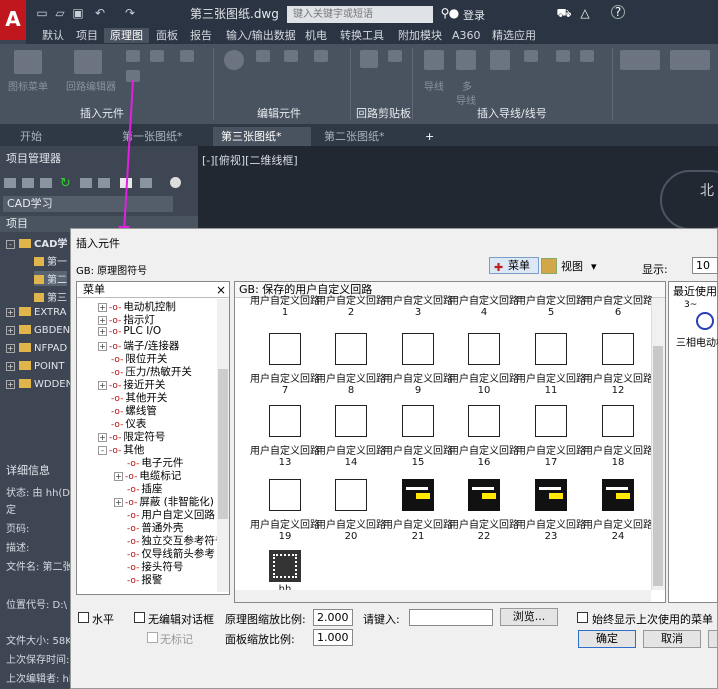 Image resolution: width=718 pixels, height=689 pixels. Describe the element at coordinates (265, 619) in the screenshot. I see `schematic-scale-label: 原理图缩放比例:` at that location.